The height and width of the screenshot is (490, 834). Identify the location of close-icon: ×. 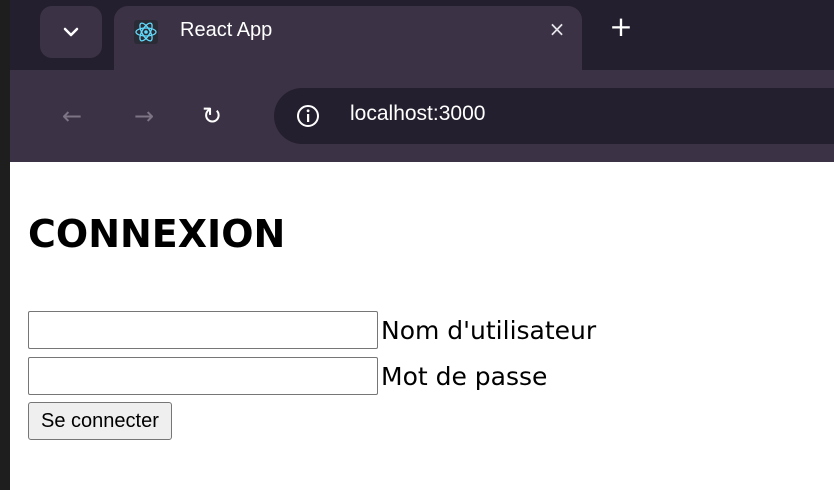
(557, 29).